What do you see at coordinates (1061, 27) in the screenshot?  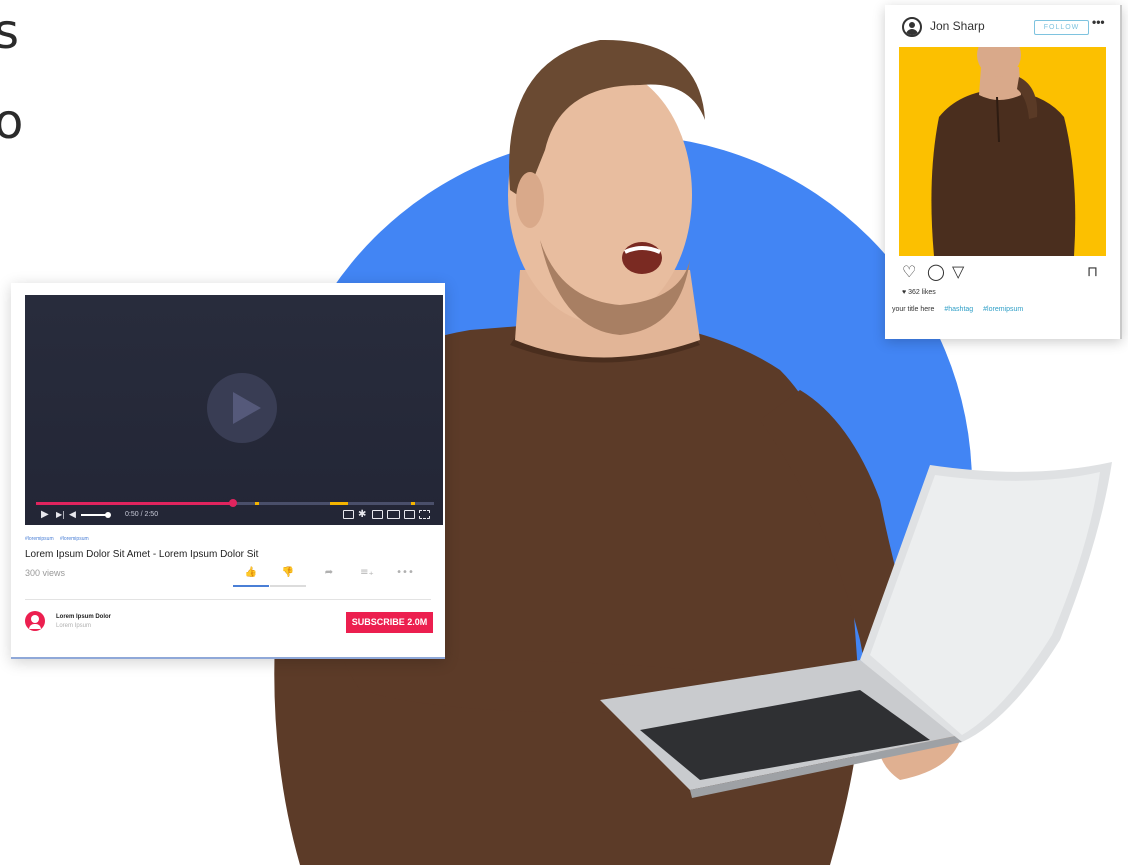 I see `follow-button: FOLLOW` at bounding box center [1061, 27].